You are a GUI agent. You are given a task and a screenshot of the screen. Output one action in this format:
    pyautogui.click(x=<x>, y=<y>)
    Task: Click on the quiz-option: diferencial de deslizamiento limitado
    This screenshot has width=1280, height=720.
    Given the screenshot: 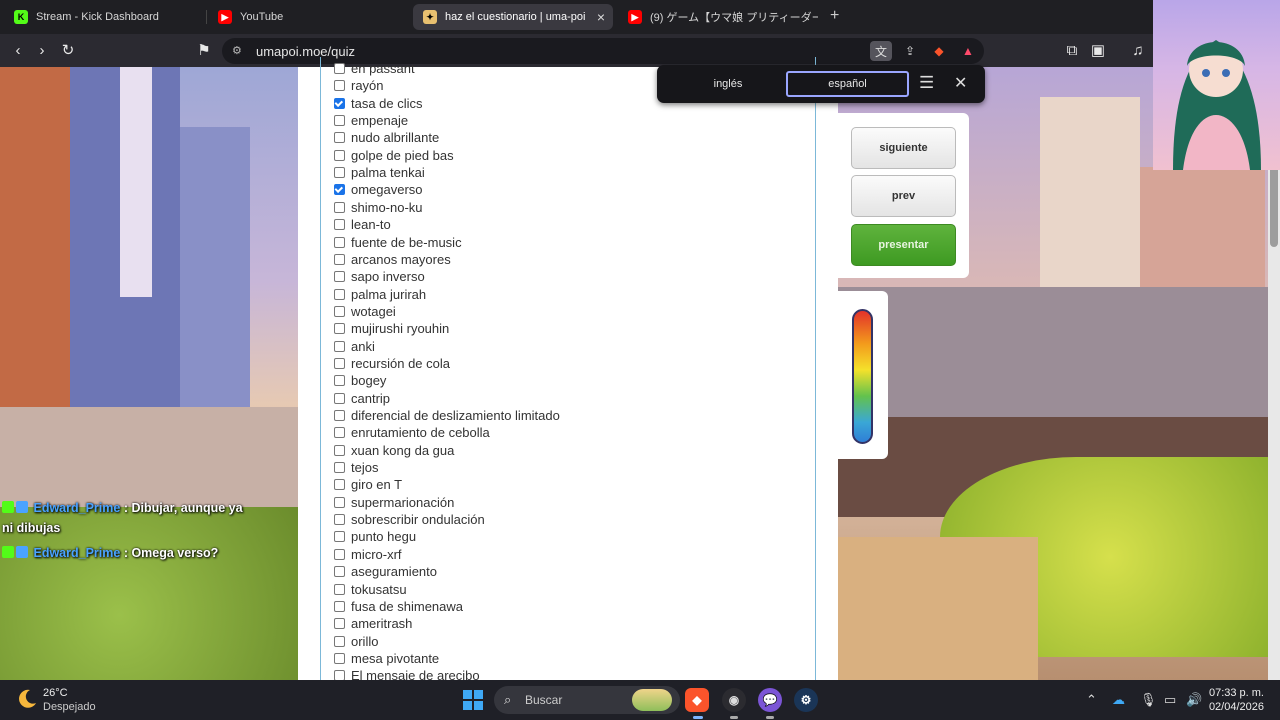 What is the action you would take?
    pyautogui.click(x=447, y=415)
    